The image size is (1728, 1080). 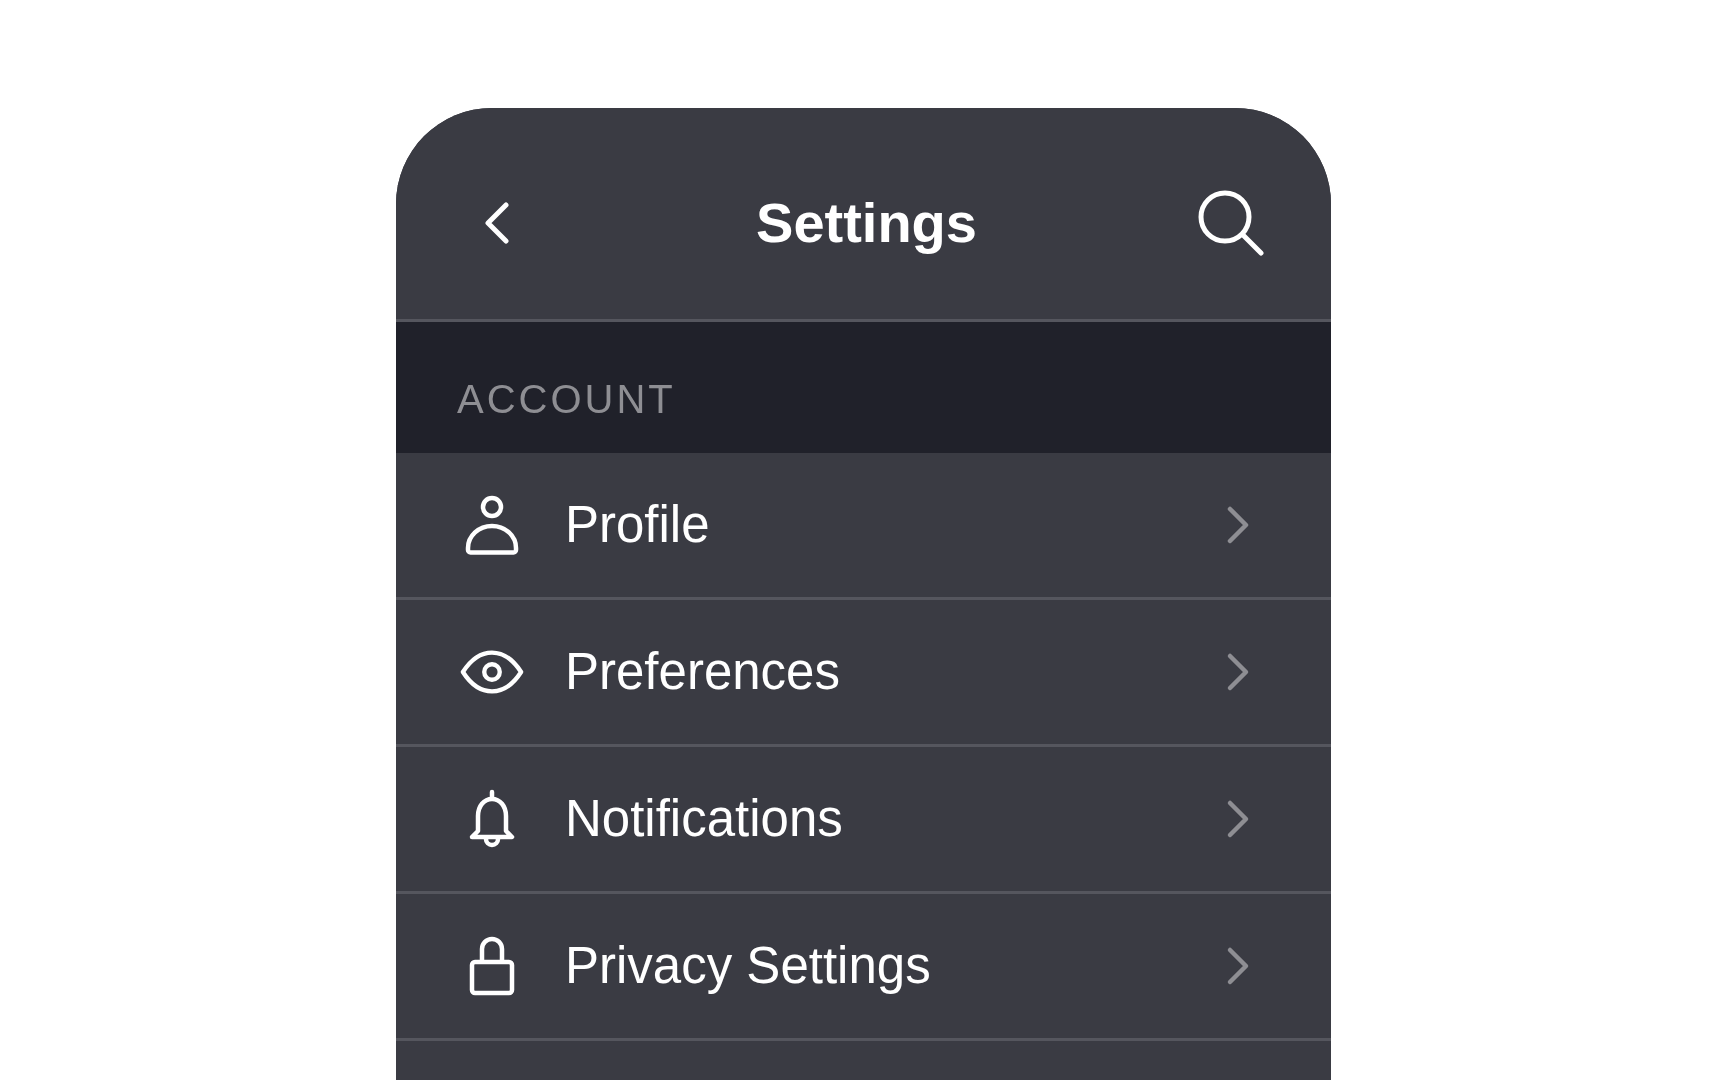 What do you see at coordinates (492, 525) in the screenshot?
I see `person-icon` at bounding box center [492, 525].